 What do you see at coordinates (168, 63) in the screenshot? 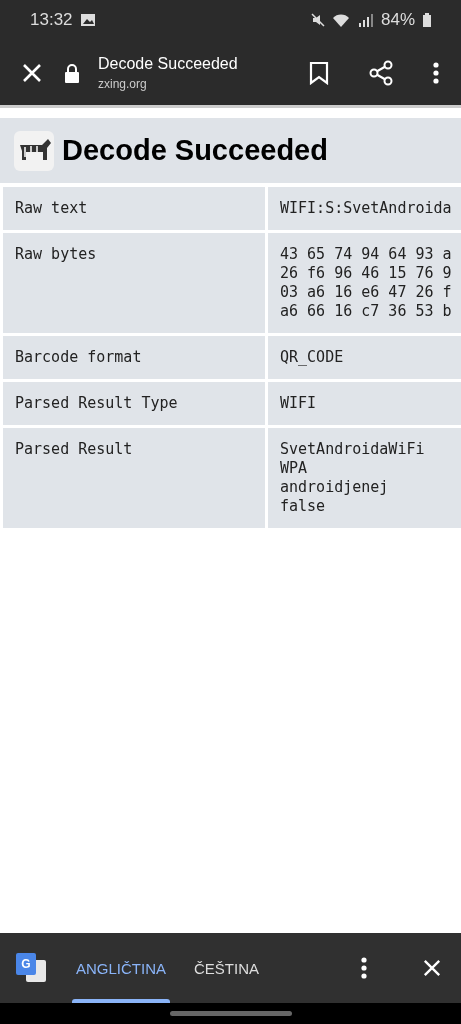
I see `page-title: Decode Succeeded` at bounding box center [168, 63].